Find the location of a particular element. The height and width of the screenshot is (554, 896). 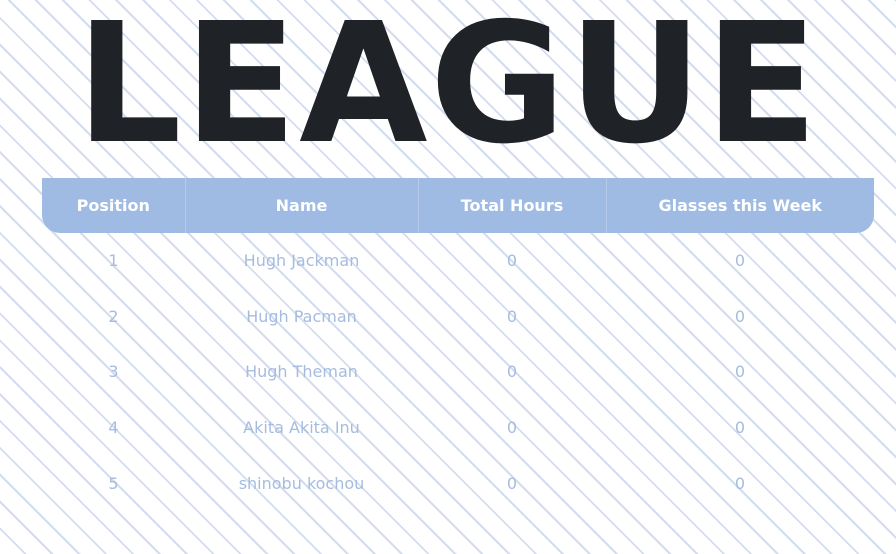

cell-name: Hugh Theman is located at coordinates (301, 372).